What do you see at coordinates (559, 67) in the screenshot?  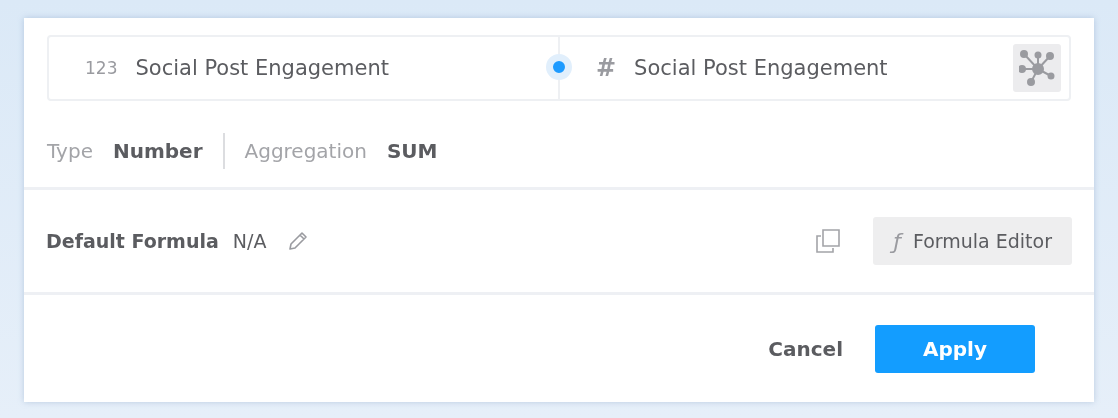 I see `connector-dot` at bounding box center [559, 67].